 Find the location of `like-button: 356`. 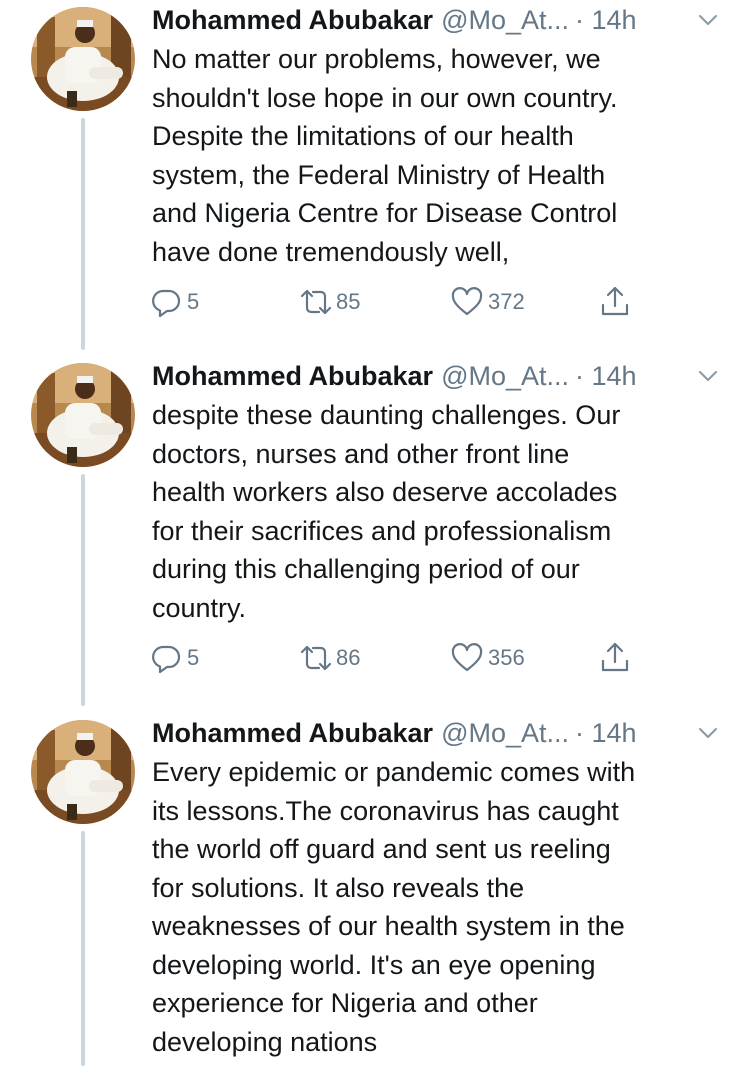

like-button: 356 is located at coordinates (487, 658).